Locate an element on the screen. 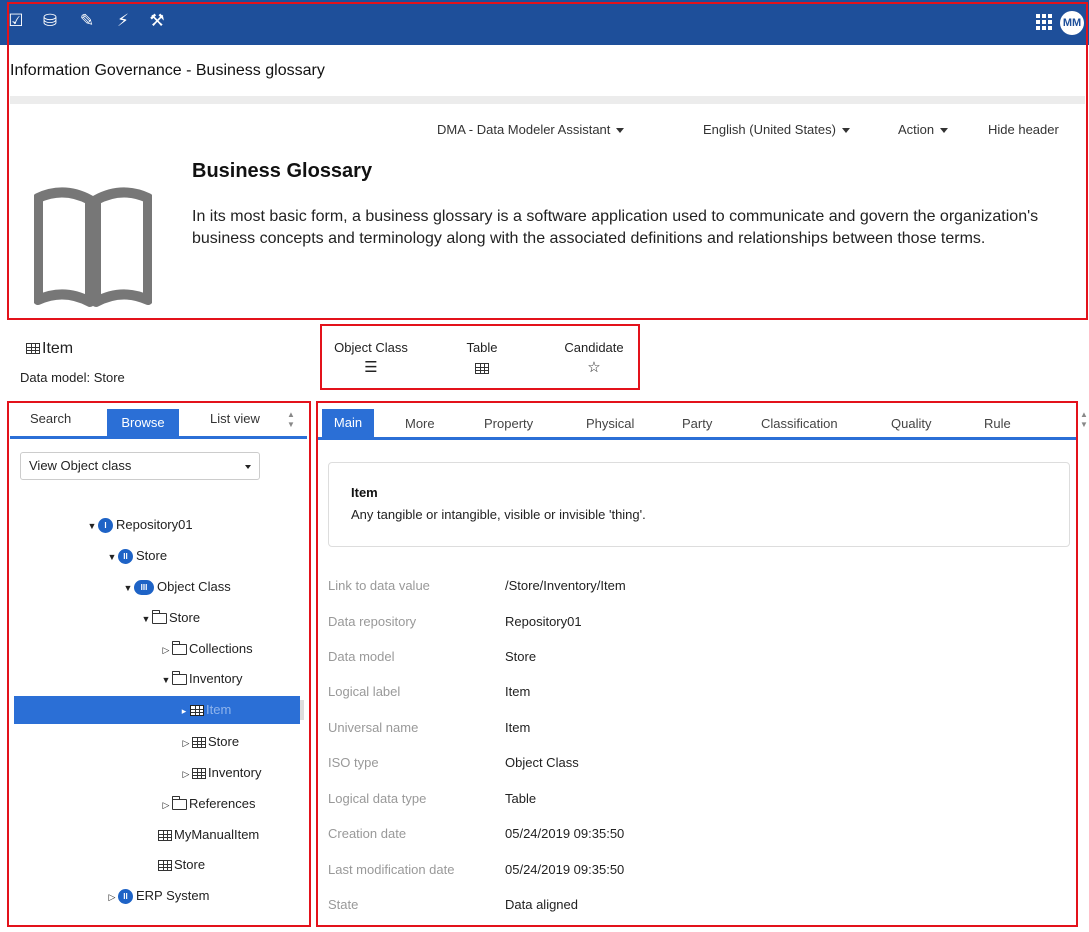  apps-grid-icon is located at coordinates (1044, 22).